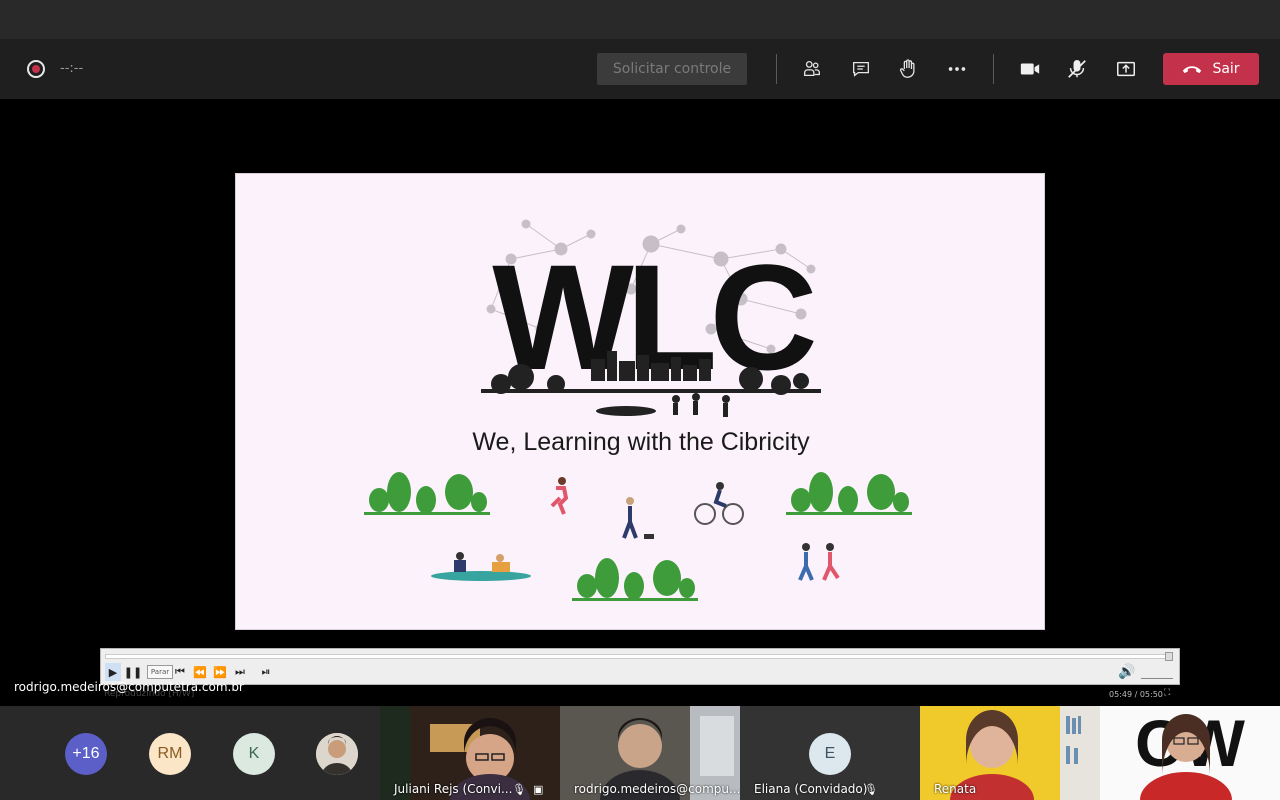 Image resolution: width=1280 pixels, height=800 pixels. What do you see at coordinates (538, 789) in the screenshot?
I see `presenter-badge-icon: ▣` at bounding box center [538, 789].